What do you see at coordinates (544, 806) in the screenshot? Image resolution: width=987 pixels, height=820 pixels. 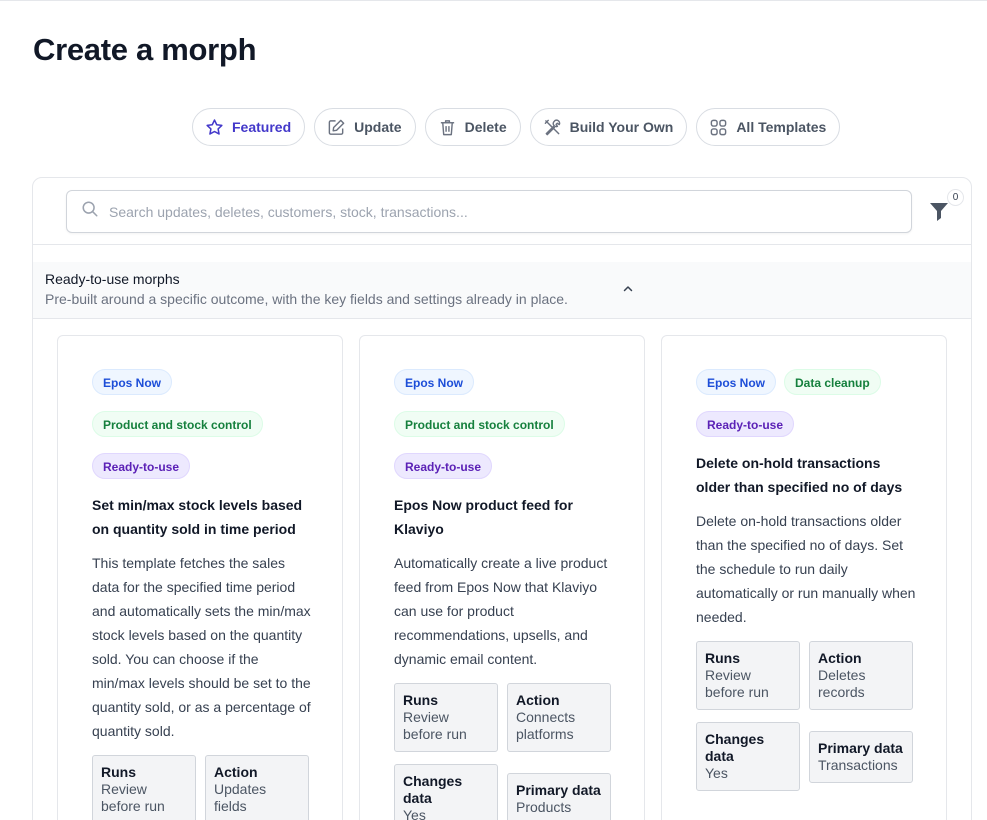 I see `meta-value: Products` at bounding box center [544, 806].